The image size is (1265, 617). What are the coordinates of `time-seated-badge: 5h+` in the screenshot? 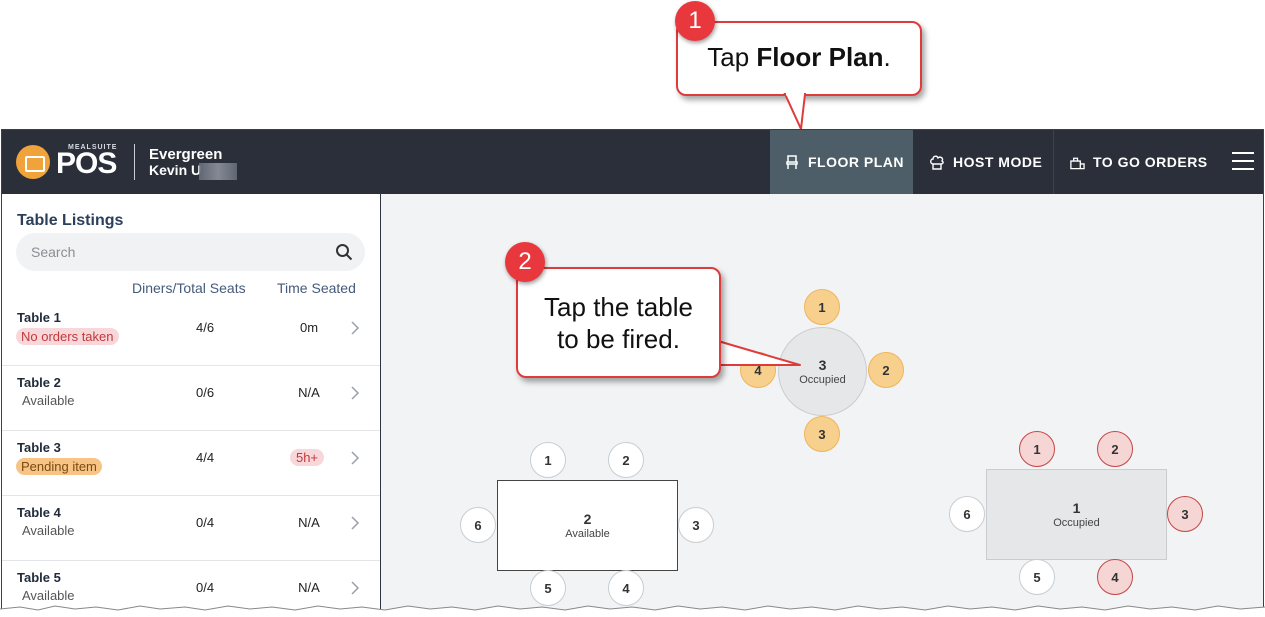 It's located at (307, 457).